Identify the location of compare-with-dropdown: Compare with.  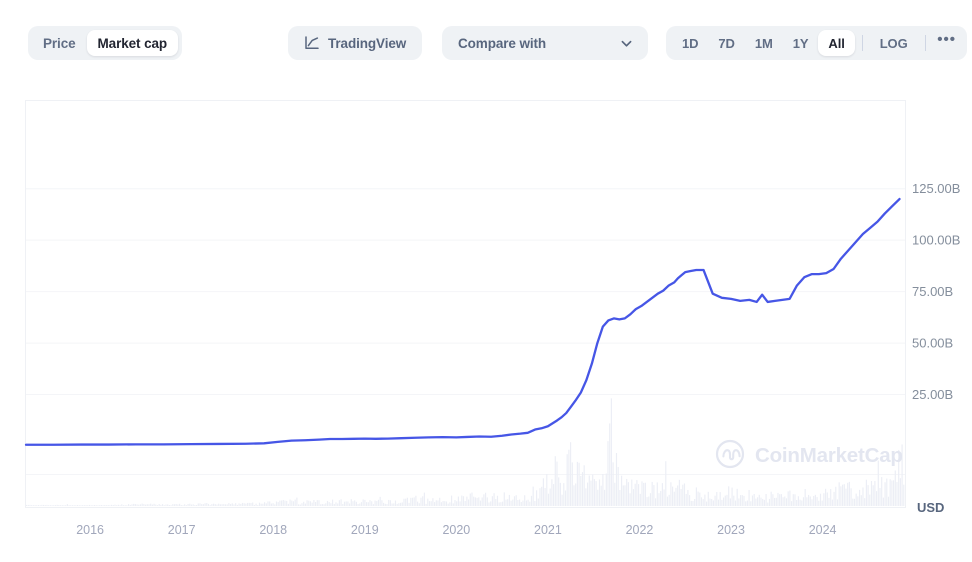
(545, 43).